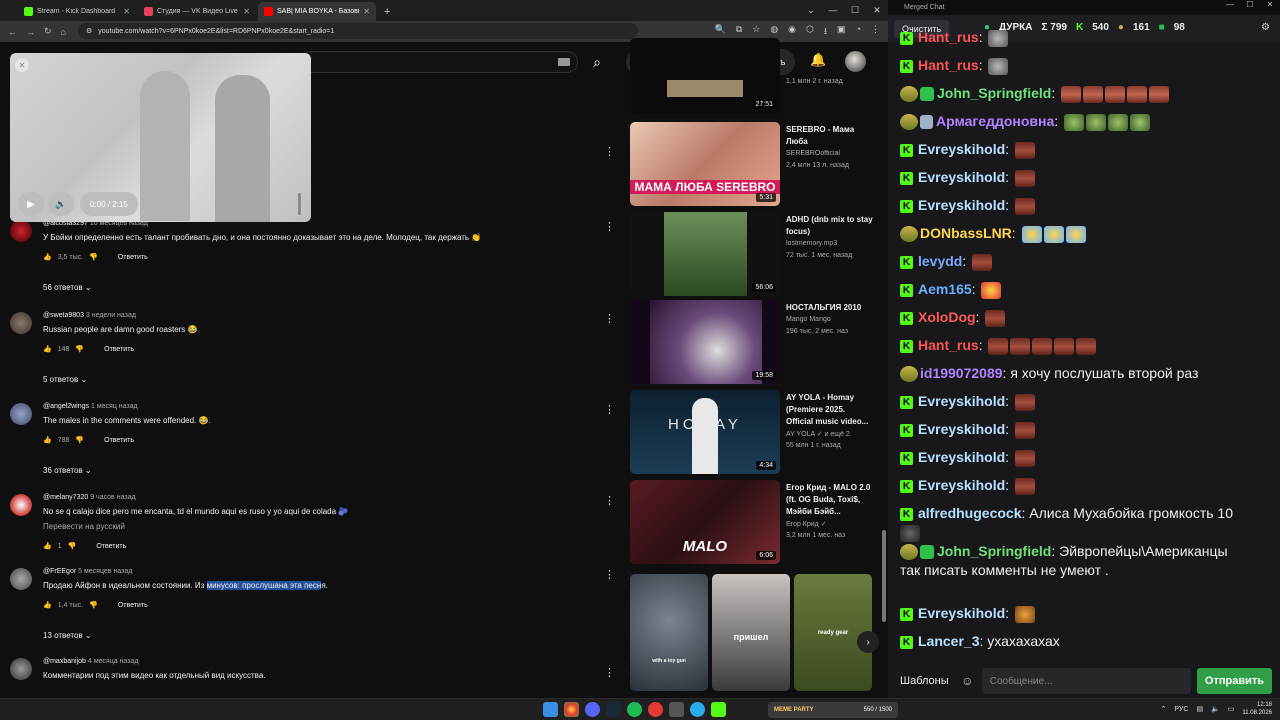 The image size is (1280, 720). Describe the element at coordinates (114, 406) in the screenshot. I see `comment-time: 1 месяц назад` at that location.